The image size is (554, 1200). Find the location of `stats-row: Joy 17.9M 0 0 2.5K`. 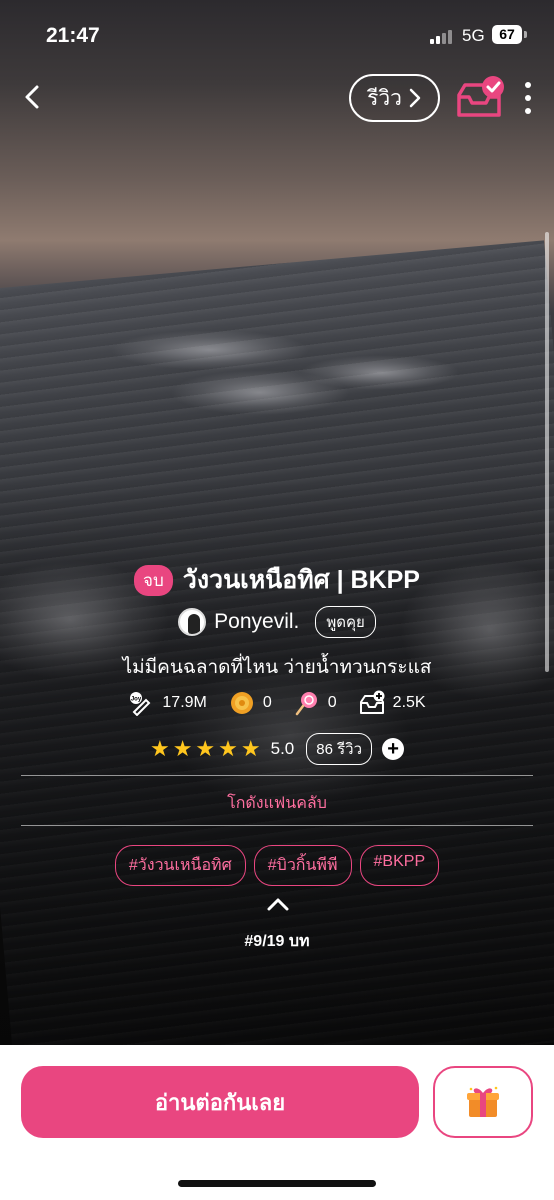

stats-row: Joy 17.9M 0 0 2.5K is located at coordinates (277, 703).